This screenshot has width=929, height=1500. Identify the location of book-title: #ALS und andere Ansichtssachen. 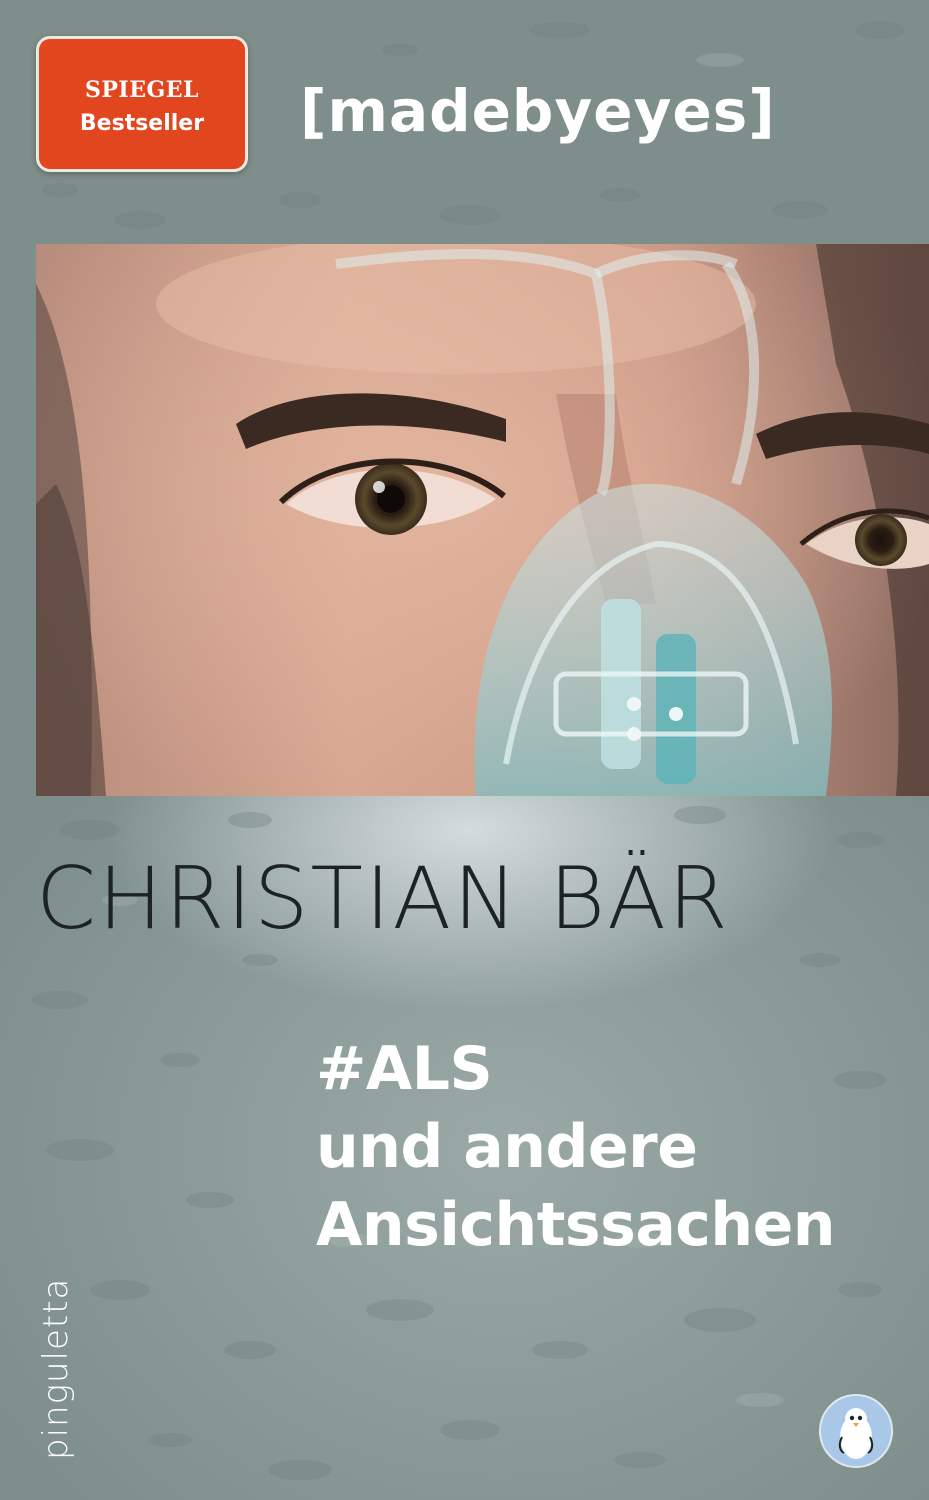
(576, 1147).